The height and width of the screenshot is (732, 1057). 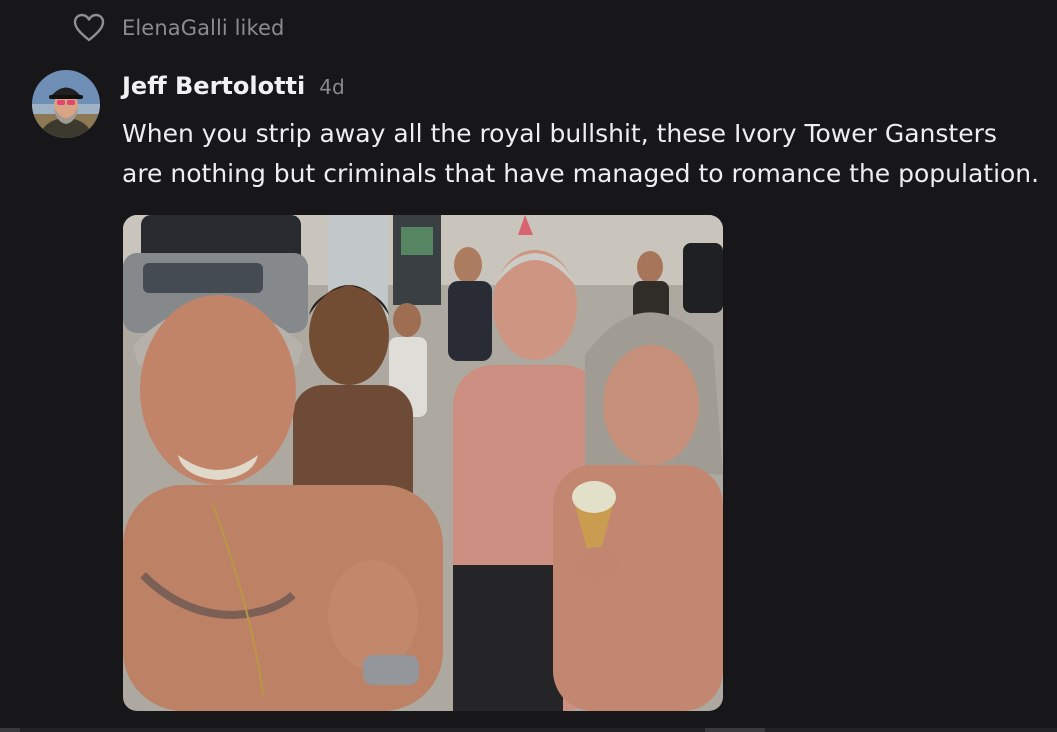 I want to click on post-header: Jeff Bertolotti 4d, so click(x=233, y=89).